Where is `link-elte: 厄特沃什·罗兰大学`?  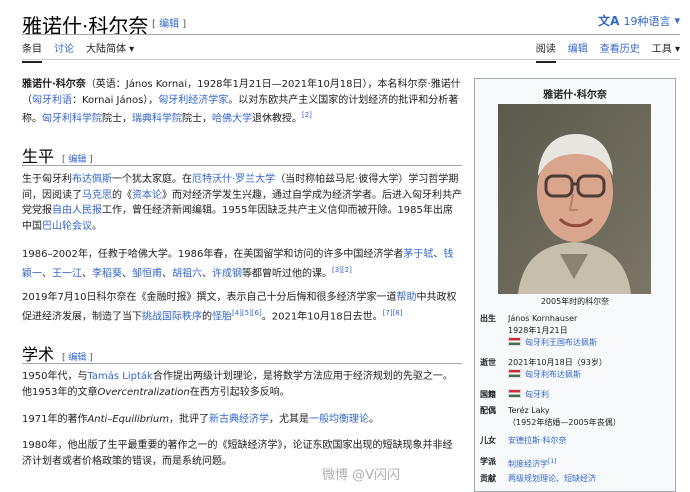 link-elte: 厄特沃什·罗兰大学 is located at coordinates (233, 179).